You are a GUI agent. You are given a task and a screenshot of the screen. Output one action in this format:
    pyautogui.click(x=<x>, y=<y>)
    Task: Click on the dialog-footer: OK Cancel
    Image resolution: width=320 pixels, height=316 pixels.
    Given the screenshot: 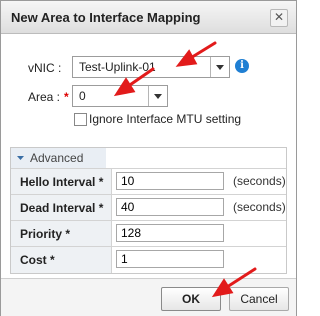 What is the action you would take?
    pyautogui.click(x=148, y=297)
    